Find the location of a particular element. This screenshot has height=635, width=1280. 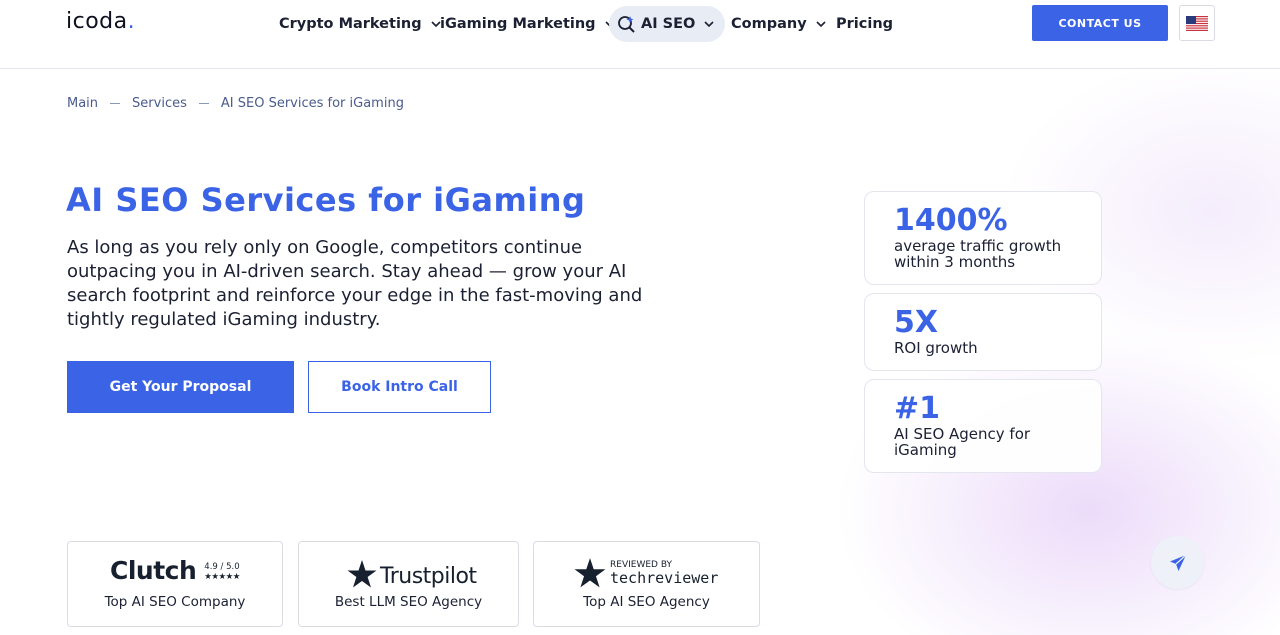

us-flag-icon is located at coordinates (1197, 23).